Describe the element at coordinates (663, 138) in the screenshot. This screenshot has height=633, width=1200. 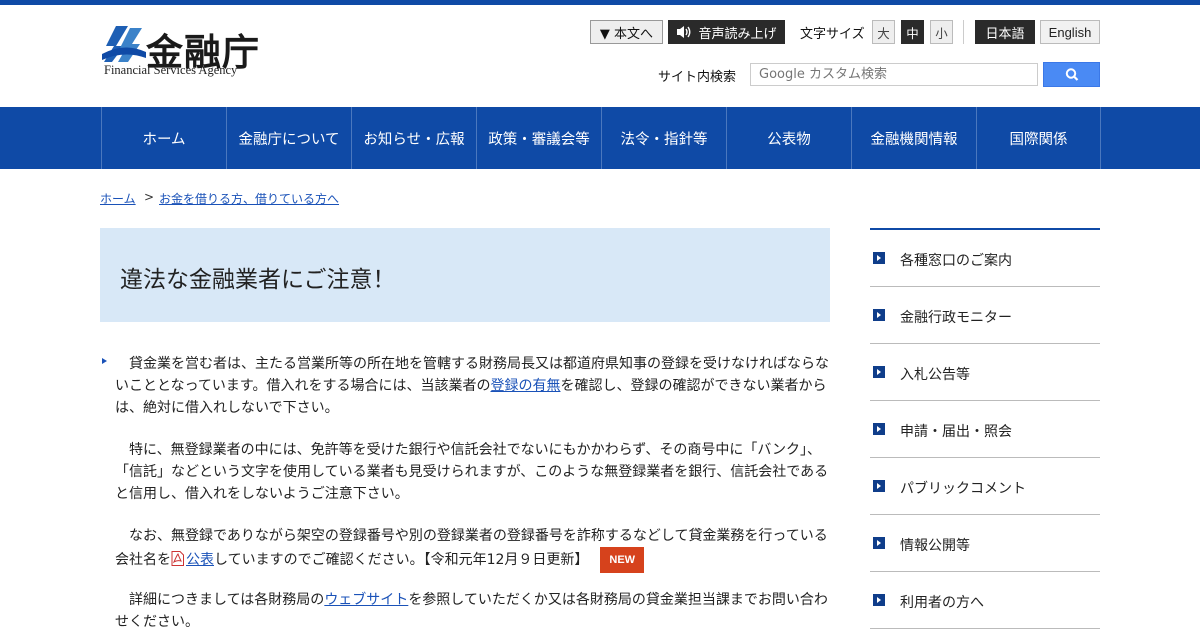
I see `nav-laws: 法令・指針等` at that location.